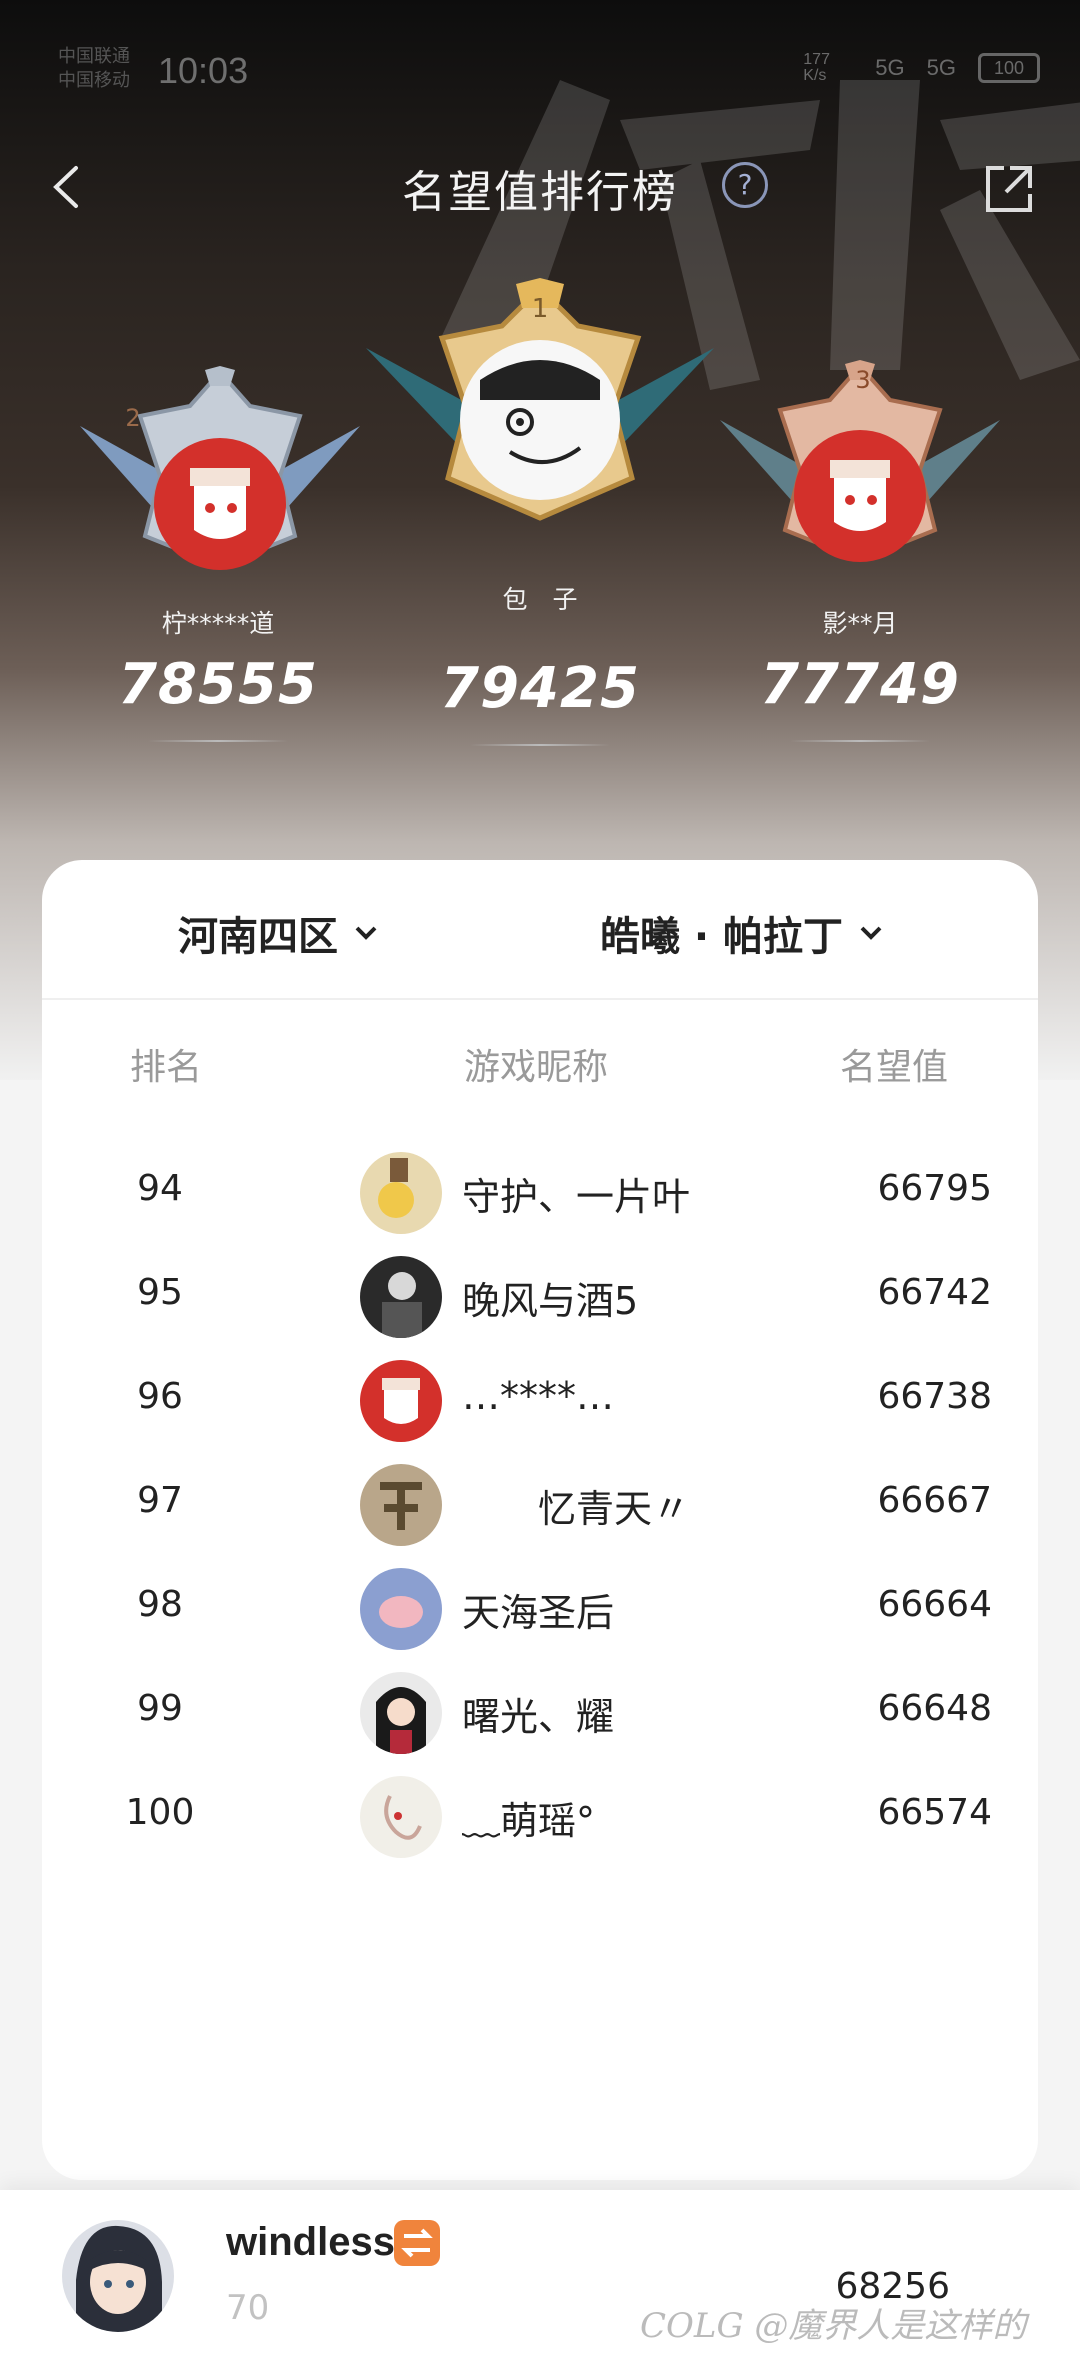 This screenshot has height=2363, width=1080. I want to click on help-icon: ?, so click(745, 185).